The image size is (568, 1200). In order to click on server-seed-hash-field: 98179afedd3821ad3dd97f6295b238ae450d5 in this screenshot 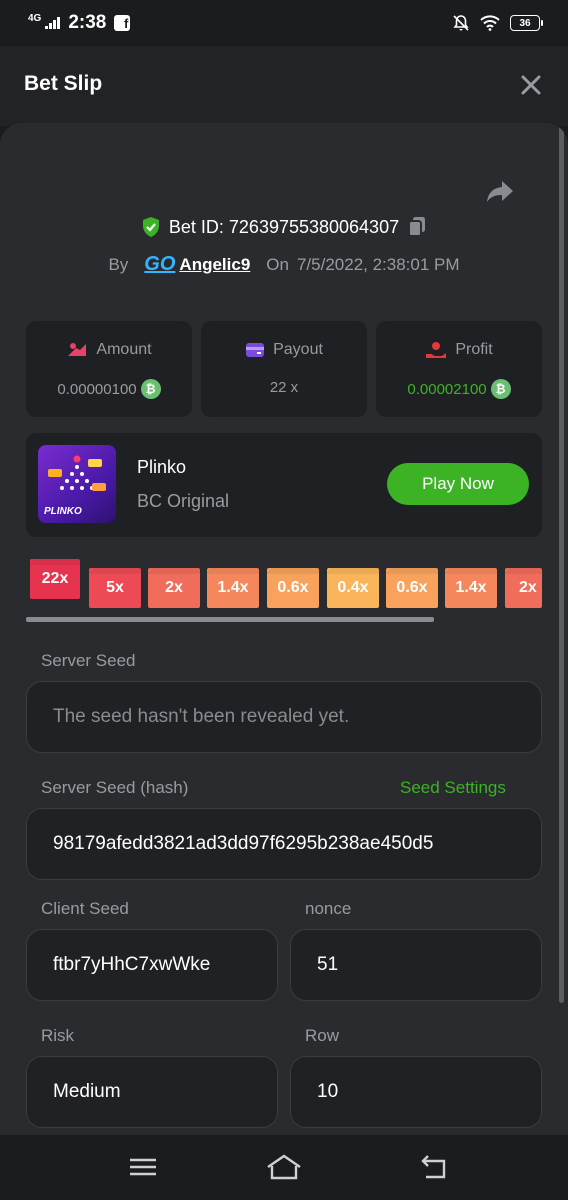, I will do `click(284, 844)`.